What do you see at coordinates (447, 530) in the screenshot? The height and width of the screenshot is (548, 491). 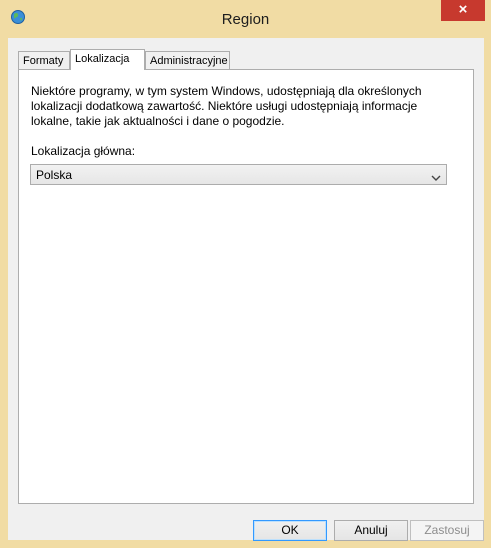 I see `apply-button: Zastosuj` at bounding box center [447, 530].